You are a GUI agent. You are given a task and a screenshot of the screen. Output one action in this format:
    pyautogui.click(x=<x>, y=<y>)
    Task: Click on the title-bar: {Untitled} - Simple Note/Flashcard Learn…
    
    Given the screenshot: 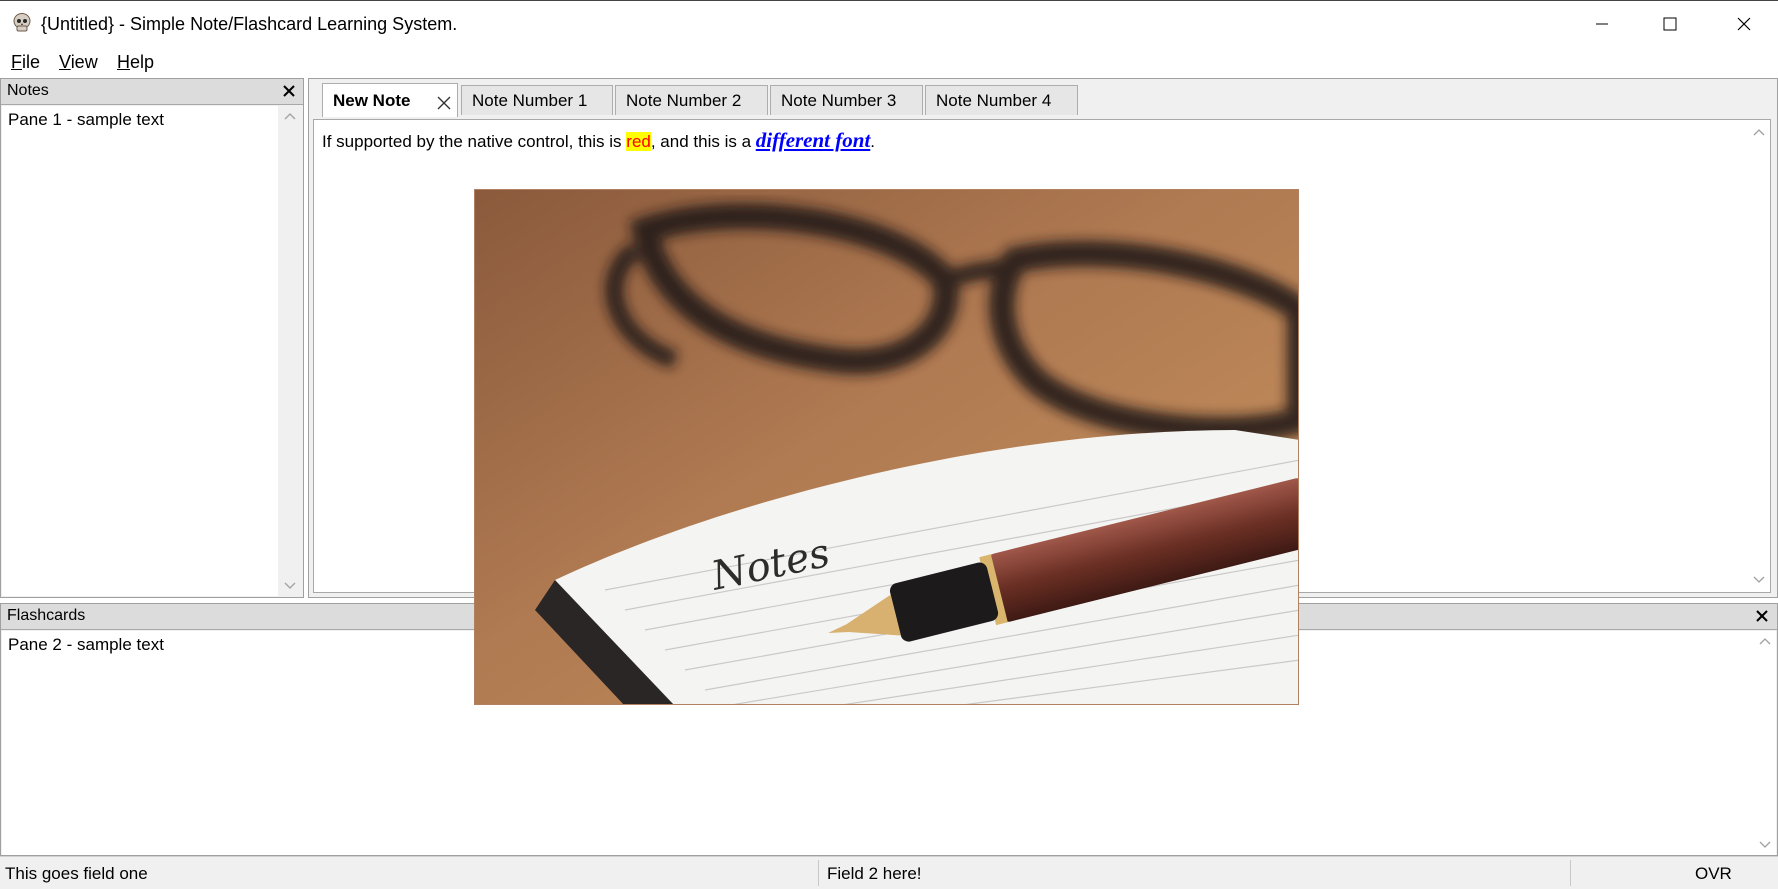 What is the action you would take?
    pyautogui.click(x=889, y=23)
    